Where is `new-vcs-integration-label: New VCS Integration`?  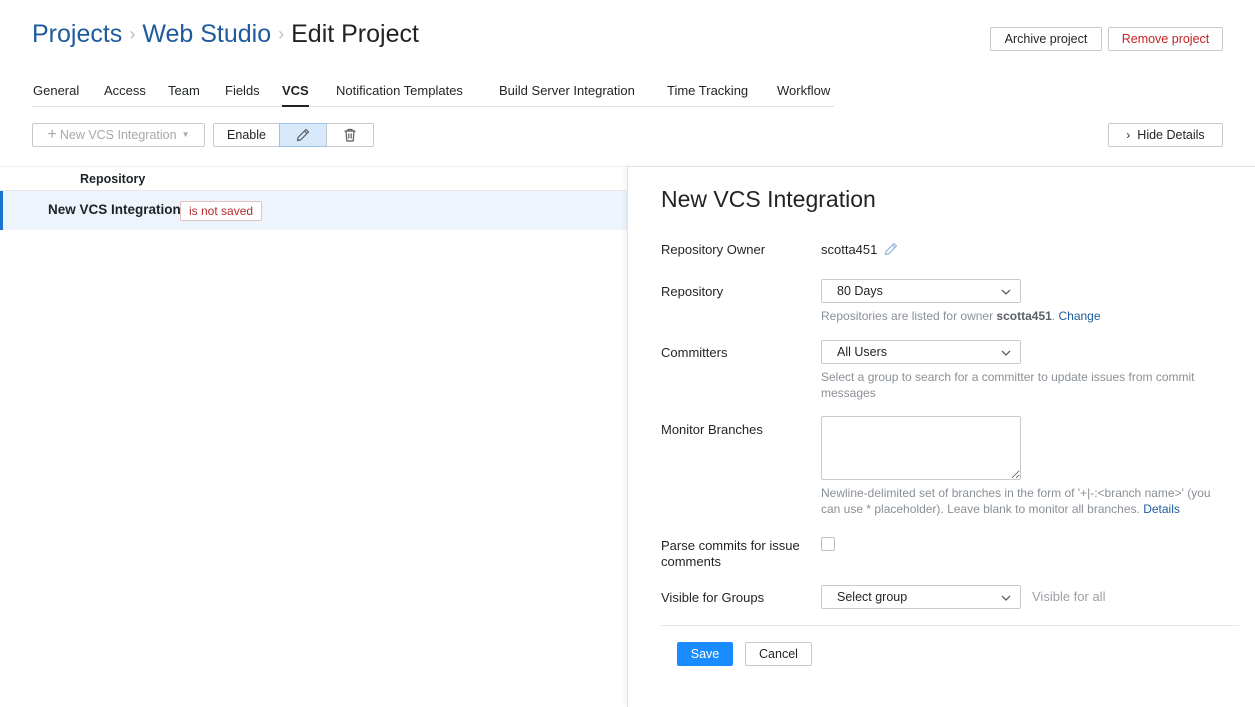
new-vcs-integration-label: New VCS Integration is located at coordinates (118, 135).